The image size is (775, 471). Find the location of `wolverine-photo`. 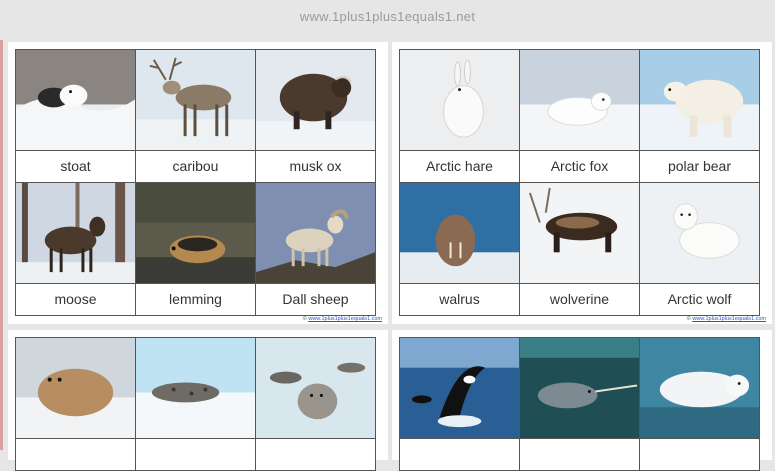

wolverine-photo is located at coordinates (579, 233).